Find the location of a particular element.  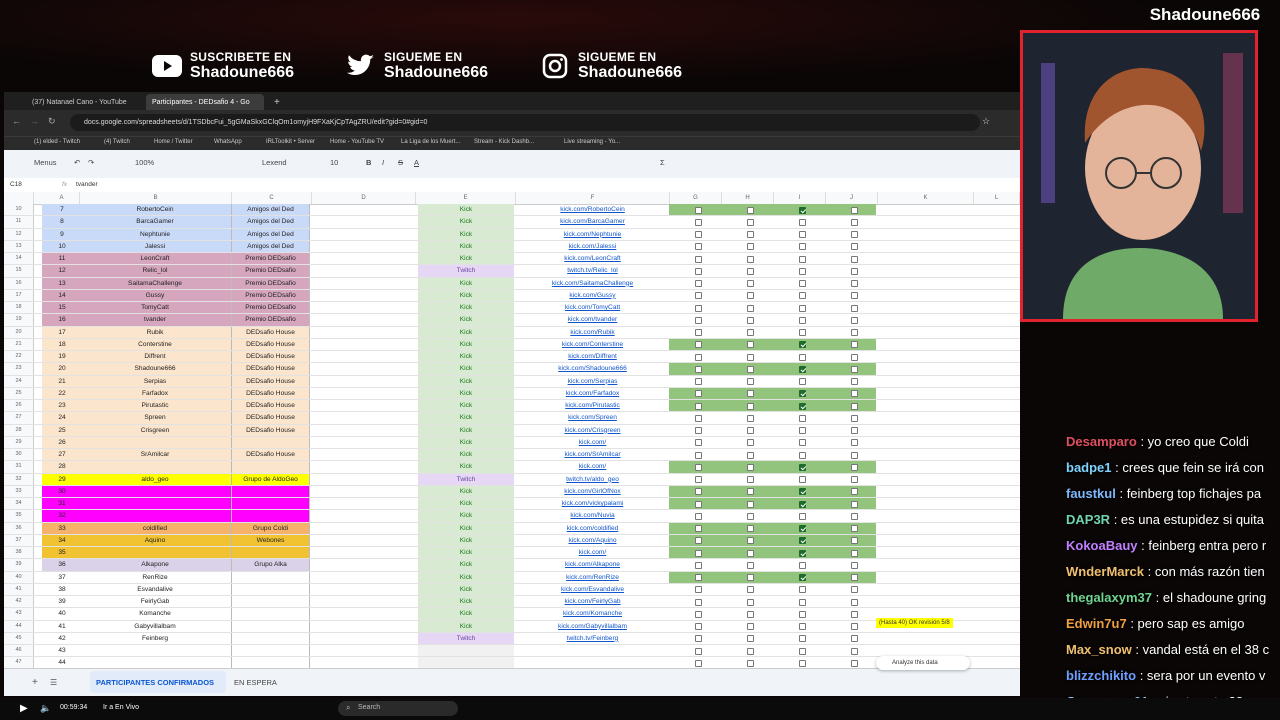

zoom-select: 100% is located at coordinates (144, 162).